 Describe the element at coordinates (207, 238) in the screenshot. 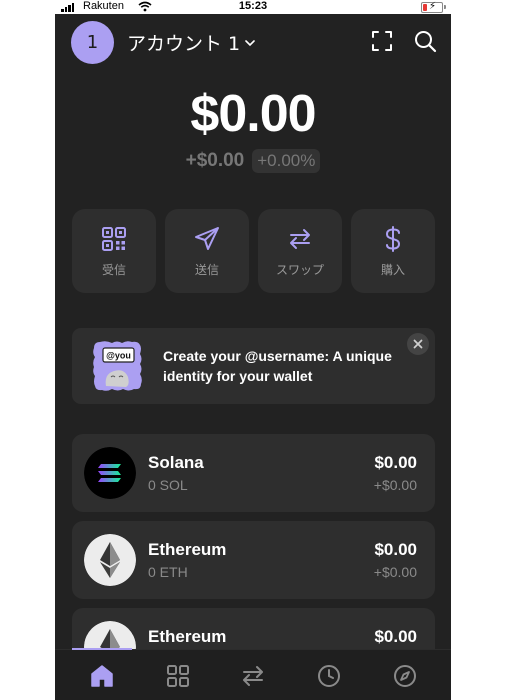

I see `send-icon` at that location.